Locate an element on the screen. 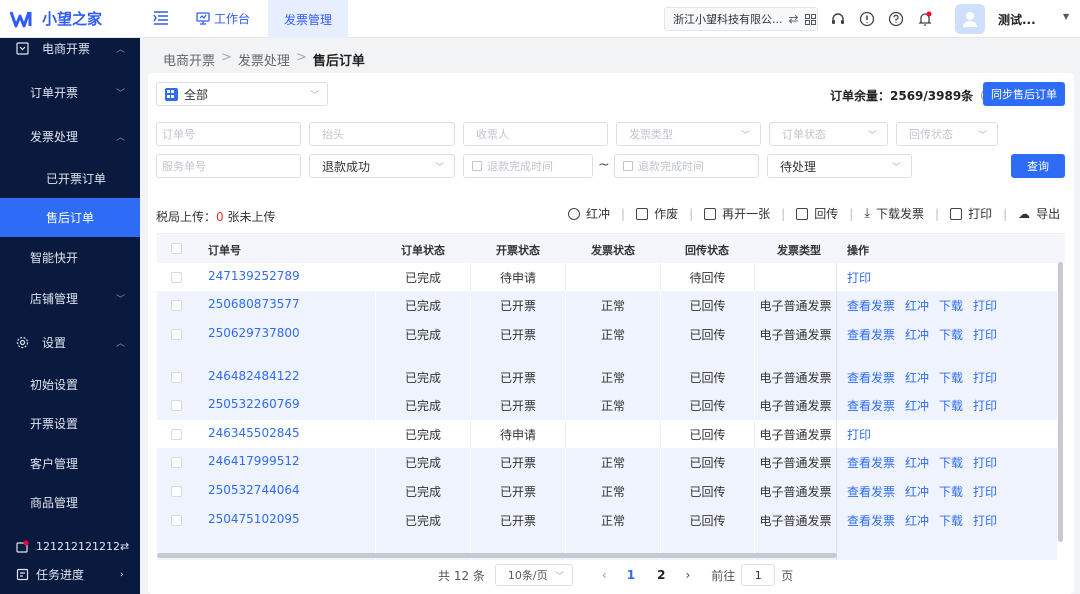 The image size is (1080, 594). cell-order-no: 246417999512 is located at coordinates (287, 462).